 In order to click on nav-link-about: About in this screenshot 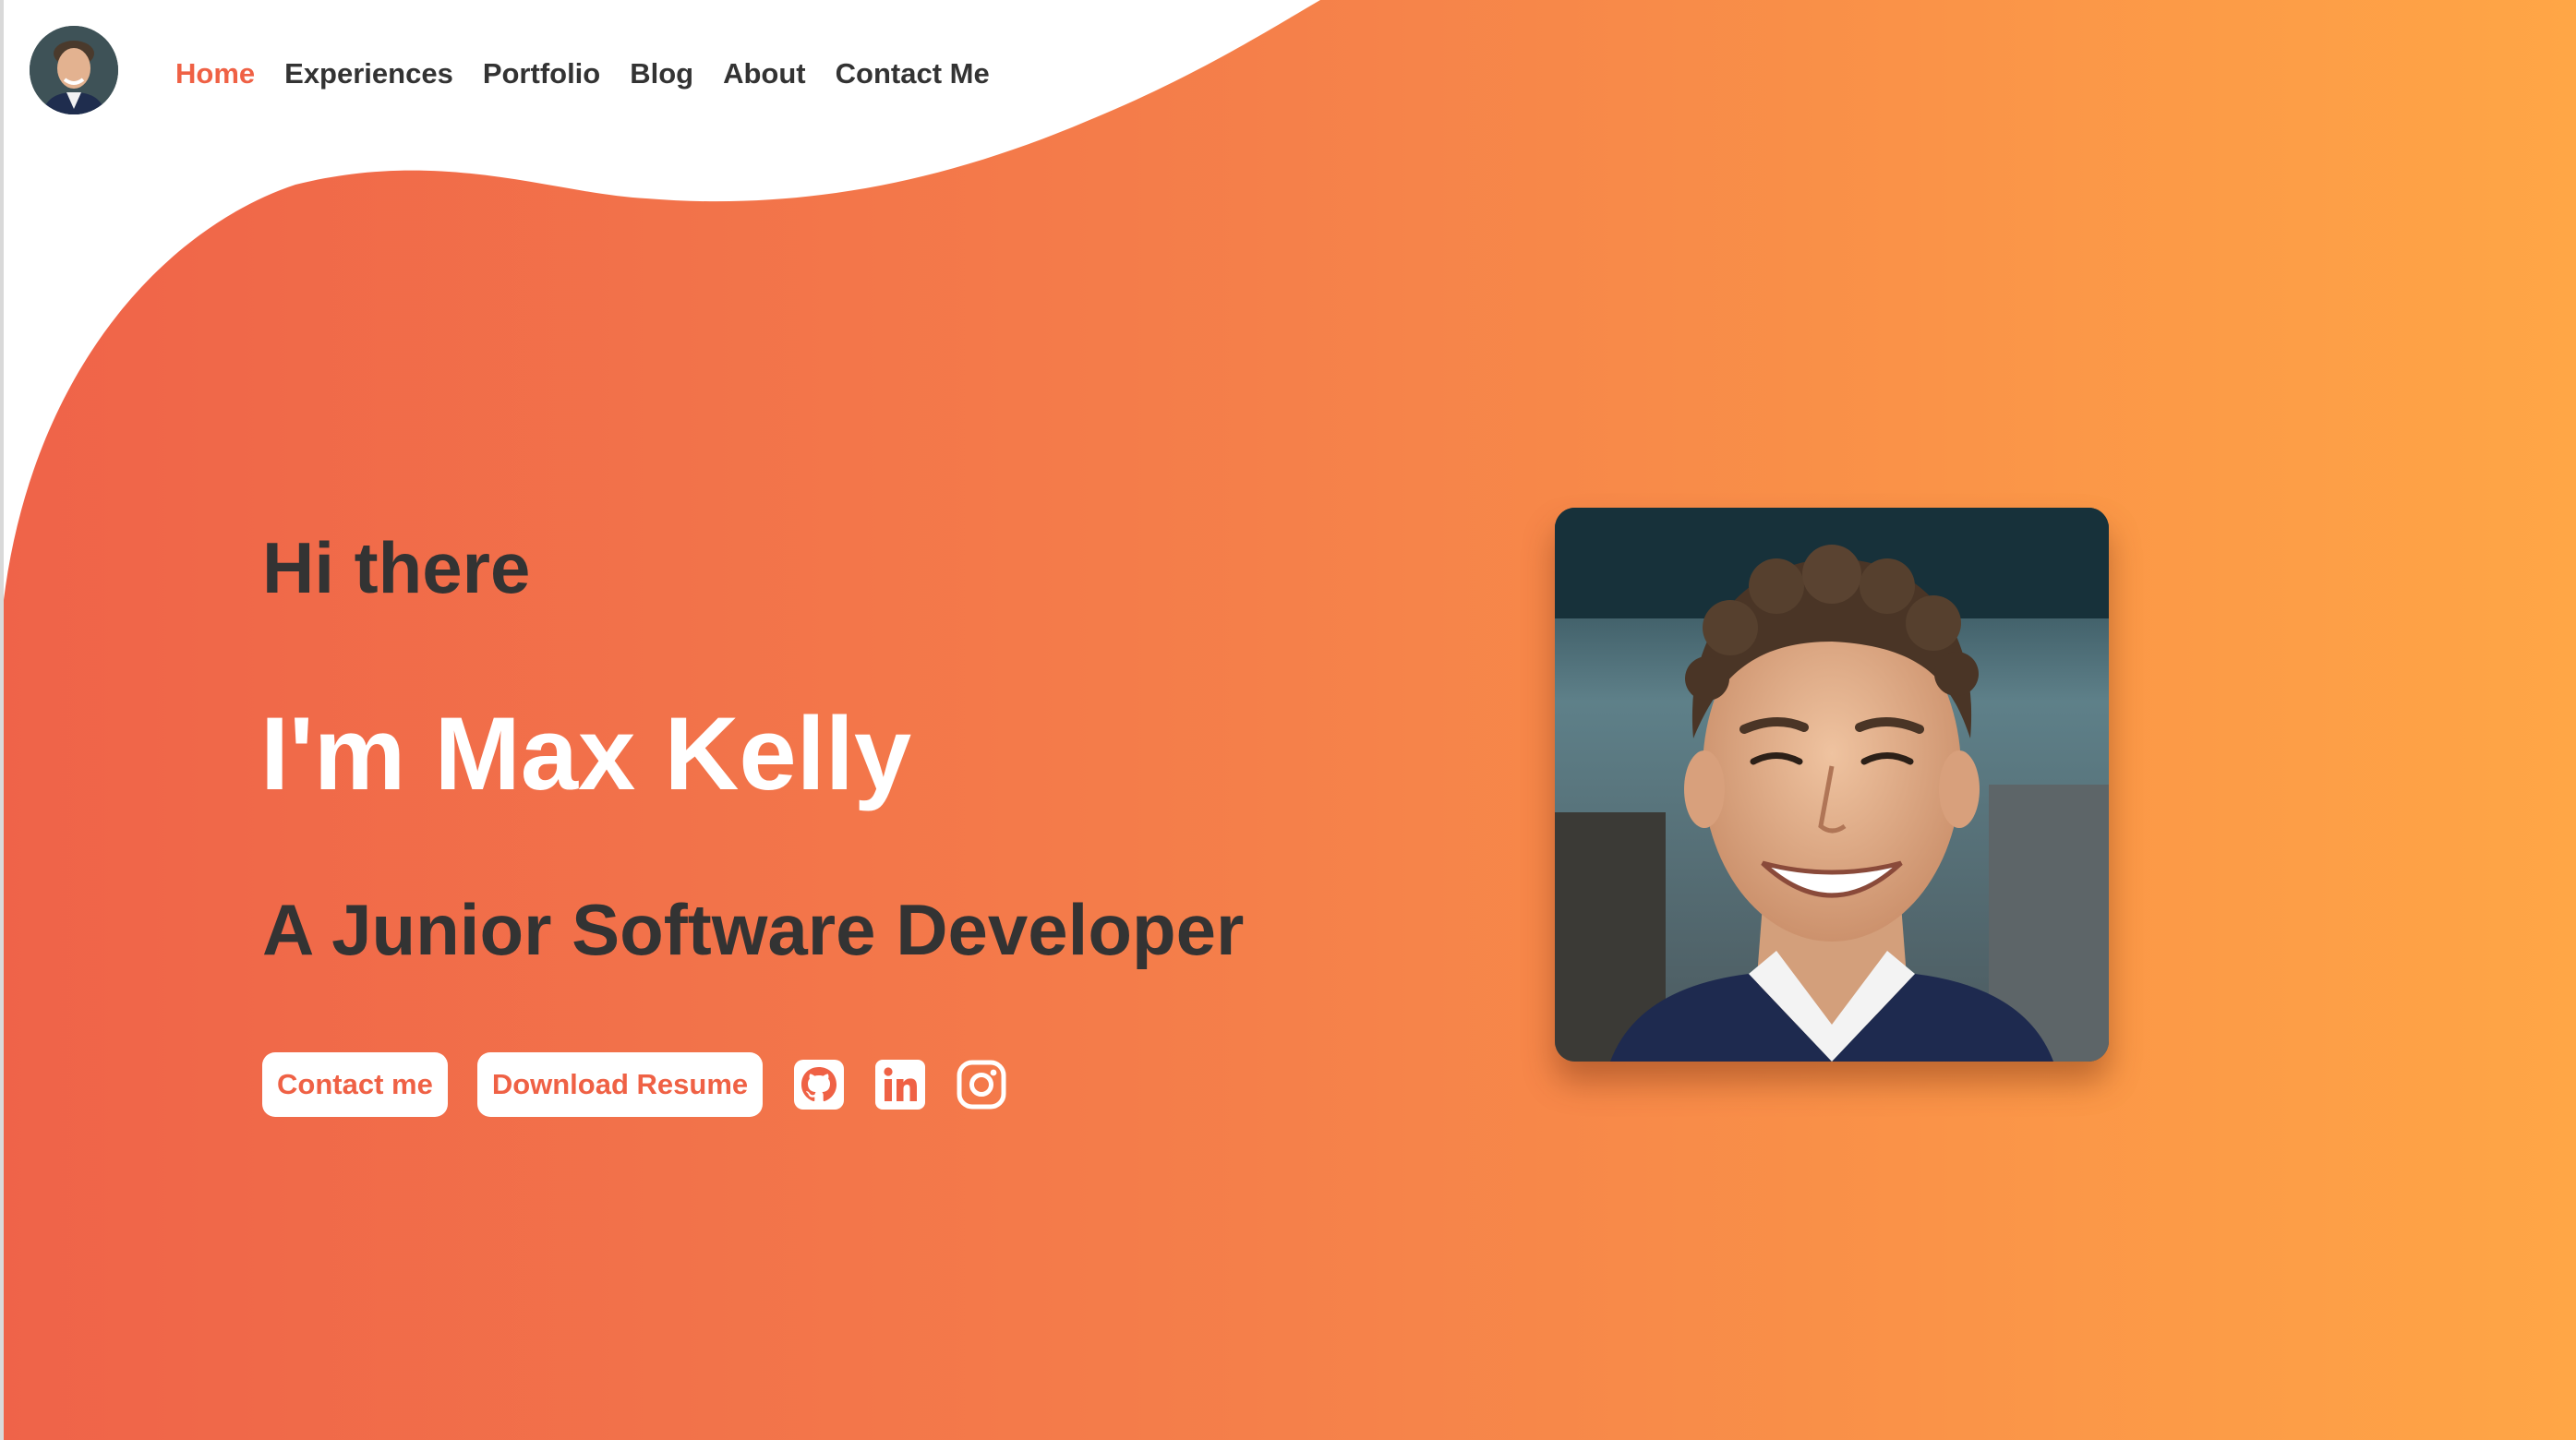, I will do `click(764, 74)`.